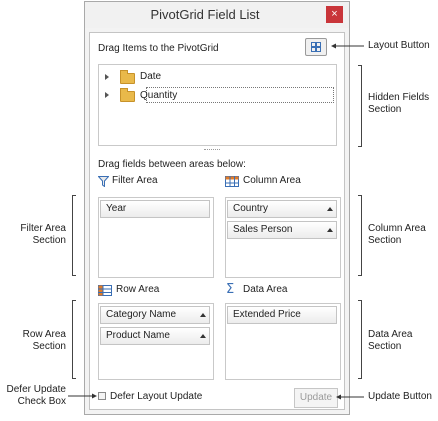 This screenshot has width=438, height=421. Describe the element at coordinates (385, 240) in the screenshot. I see `column-area-annotation-line2: Section` at that location.